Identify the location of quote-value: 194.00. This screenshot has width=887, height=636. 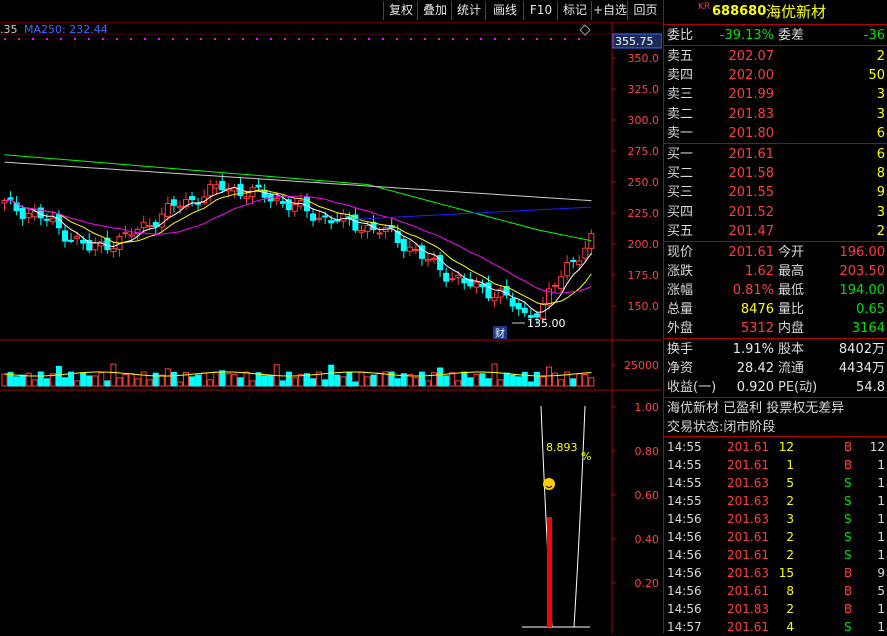
(862, 290).